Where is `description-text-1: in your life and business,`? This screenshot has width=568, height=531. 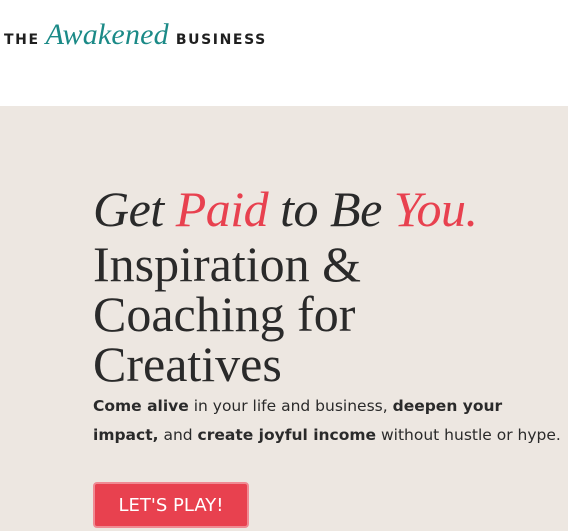
description-text-1: in your life and business, is located at coordinates (290, 406).